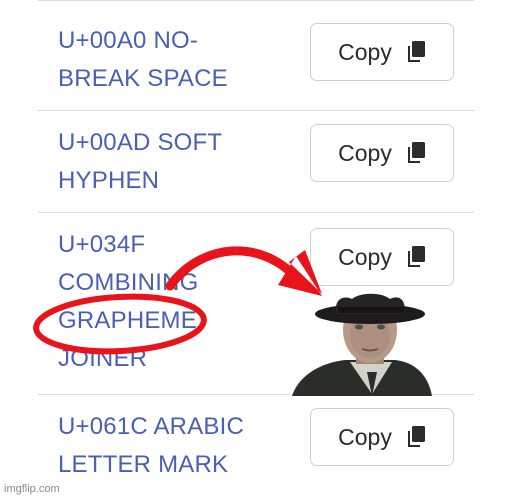  I want to click on character-name-line: GRAPHEME, so click(127, 320).